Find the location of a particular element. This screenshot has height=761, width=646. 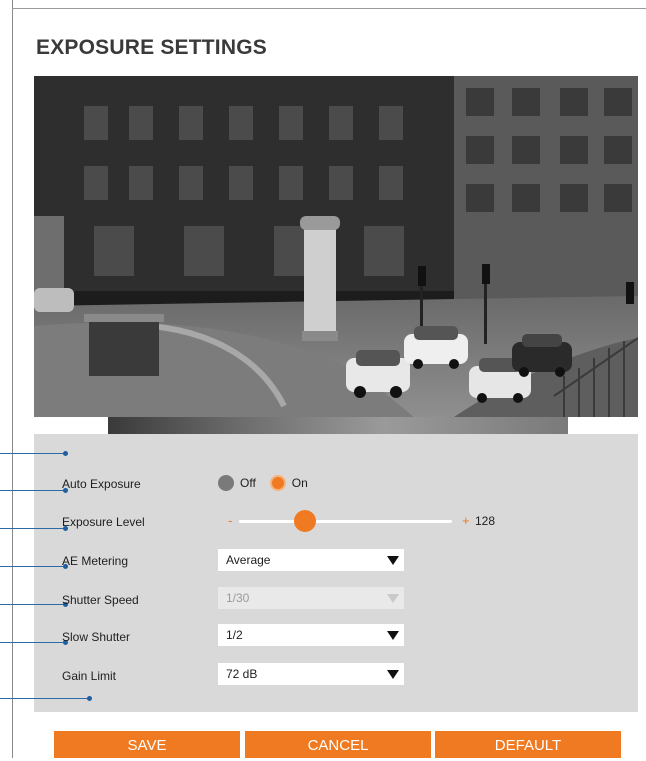

cancel-button: CANCEL is located at coordinates (338, 744).